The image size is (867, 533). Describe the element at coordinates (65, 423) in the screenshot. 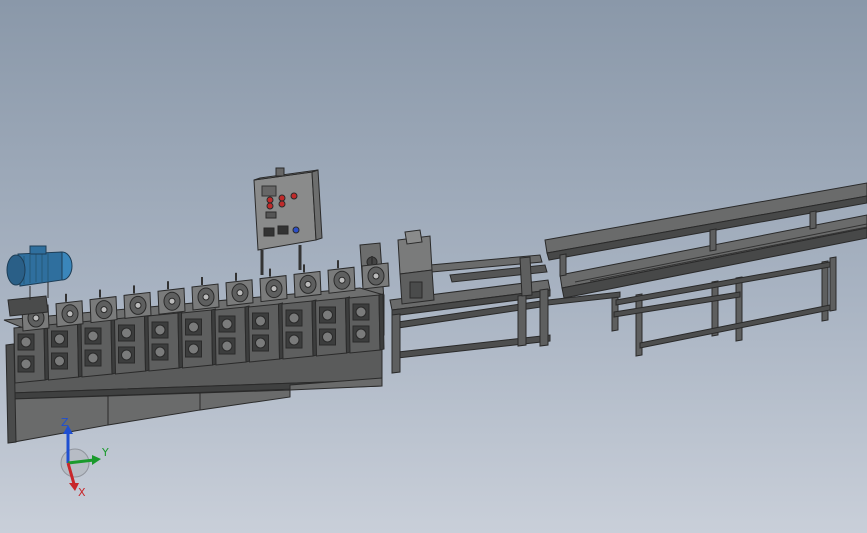

I see `z-axis-label: Z` at that location.